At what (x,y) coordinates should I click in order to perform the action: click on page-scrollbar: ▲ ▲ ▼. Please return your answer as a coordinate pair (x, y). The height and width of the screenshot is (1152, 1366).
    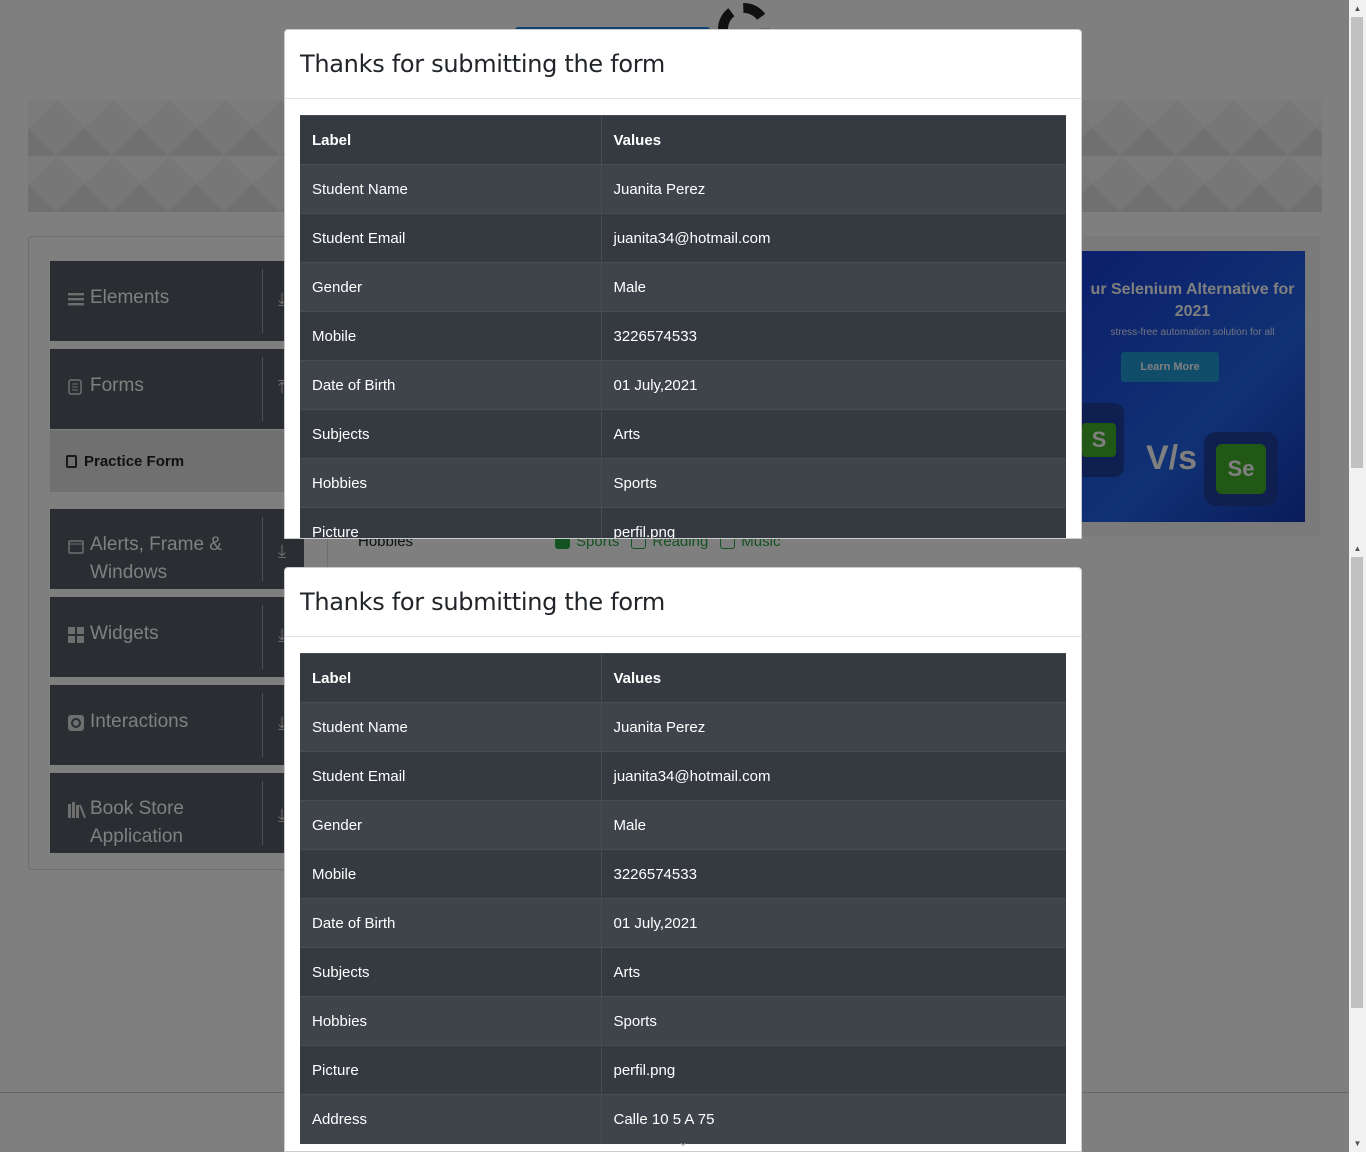
    Looking at the image, I should click on (1357, 576).